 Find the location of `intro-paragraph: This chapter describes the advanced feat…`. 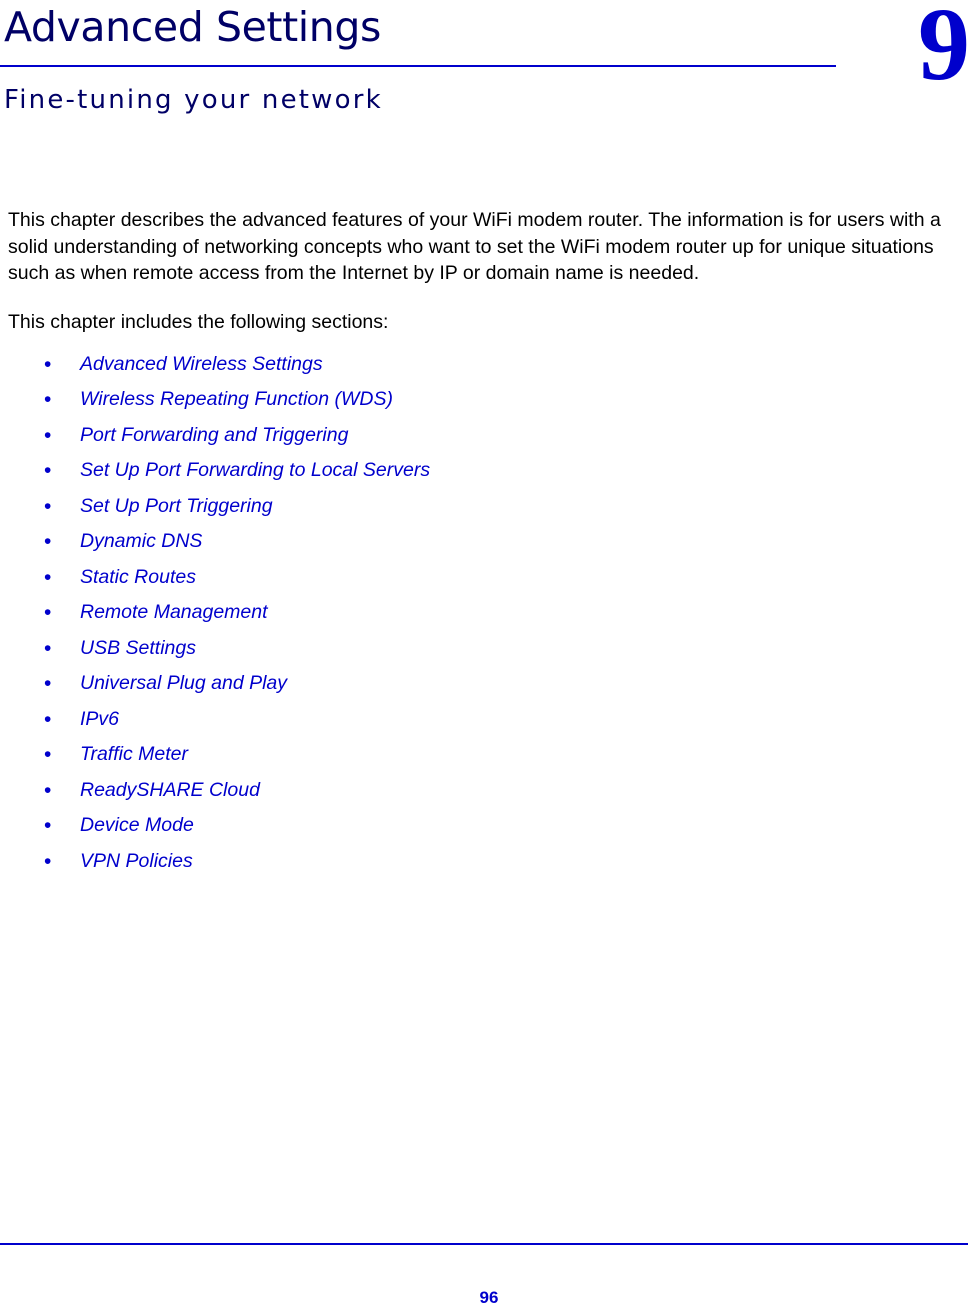

intro-paragraph: This chapter describes the advanced feat… is located at coordinates (474, 246).